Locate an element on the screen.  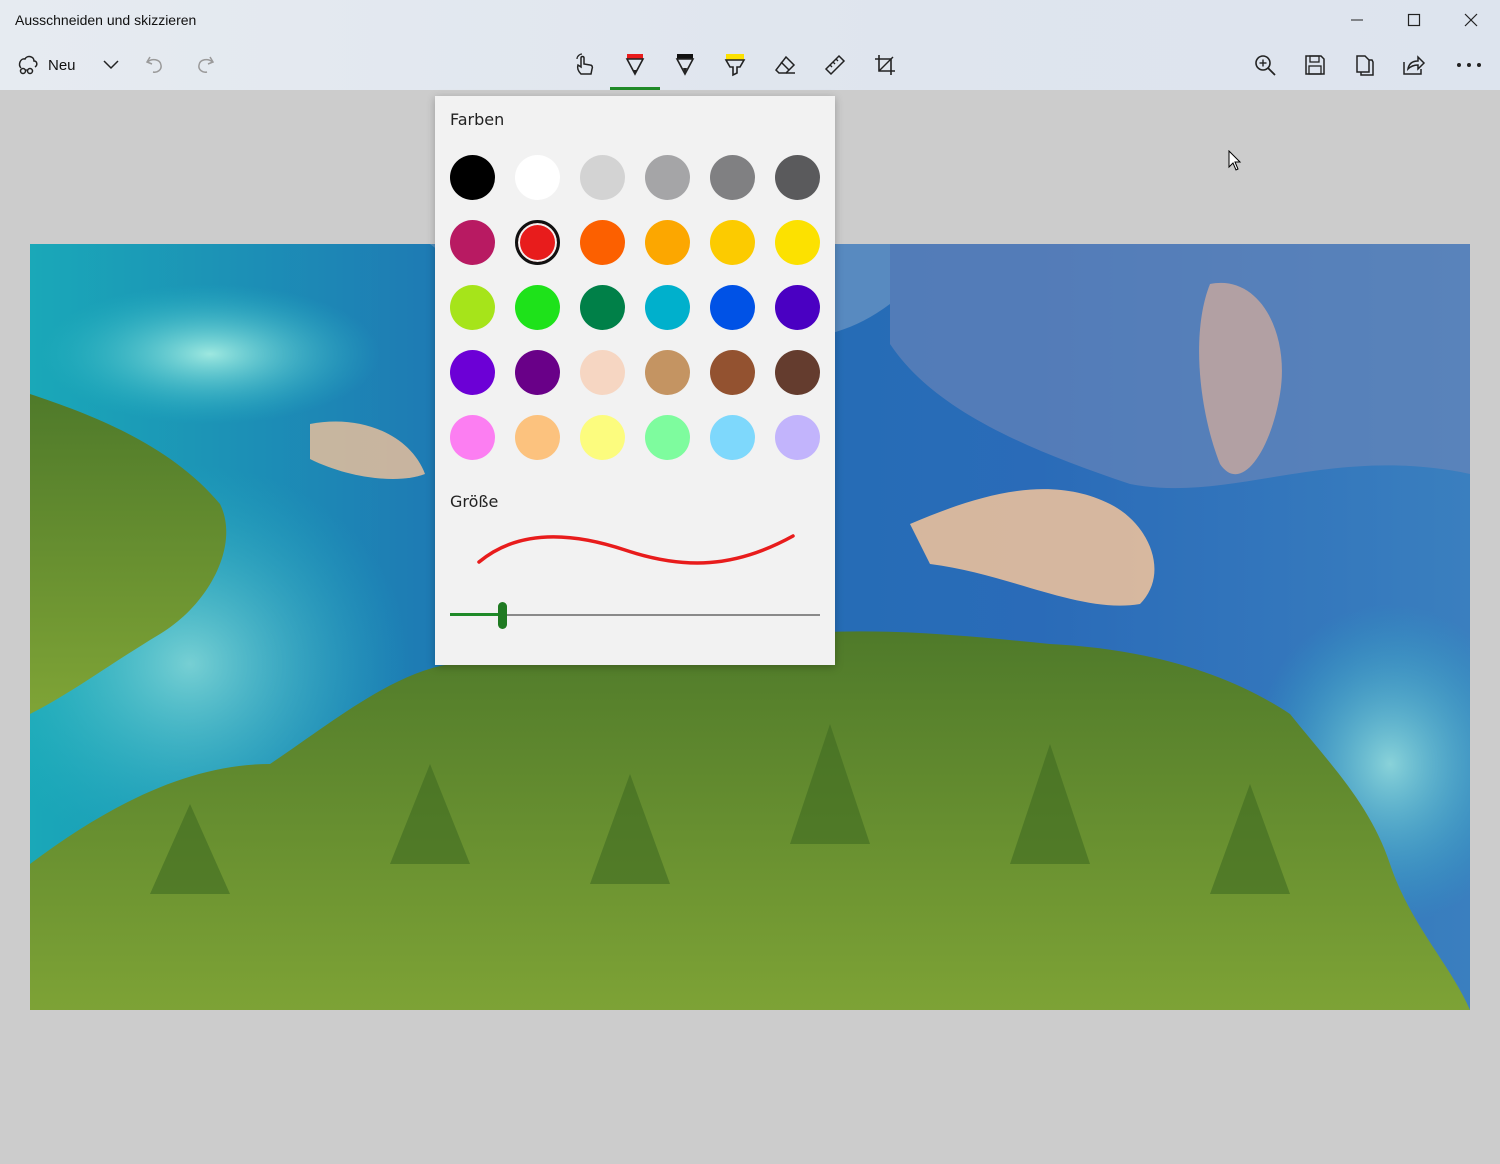
zoom-in-icon is located at coordinates (1265, 65).